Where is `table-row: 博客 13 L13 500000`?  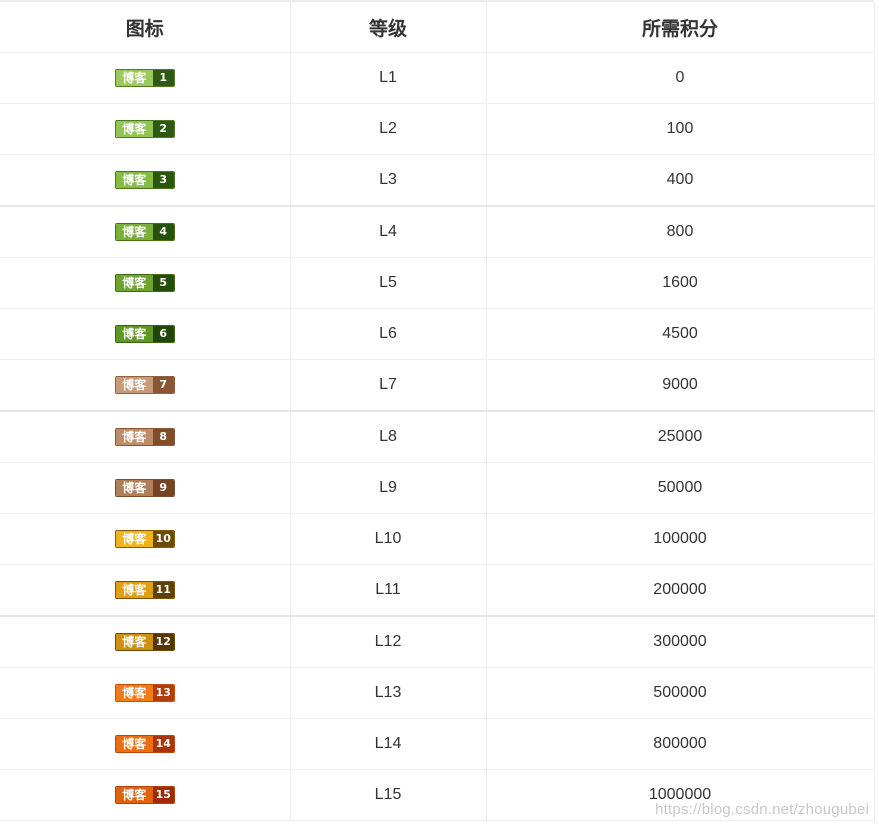 table-row: 博客 13 L13 500000 is located at coordinates (437, 693).